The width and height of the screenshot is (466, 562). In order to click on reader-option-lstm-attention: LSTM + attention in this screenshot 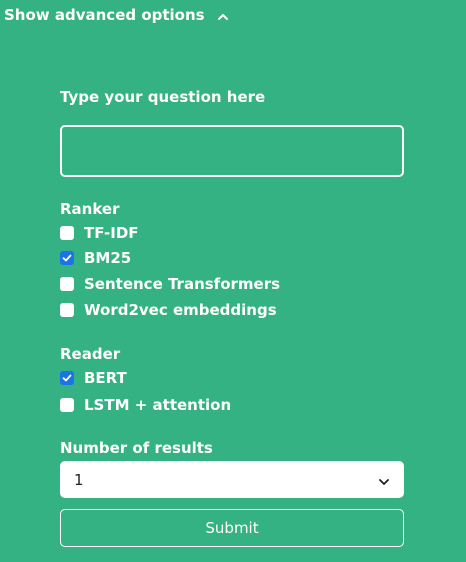, I will do `click(145, 405)`.